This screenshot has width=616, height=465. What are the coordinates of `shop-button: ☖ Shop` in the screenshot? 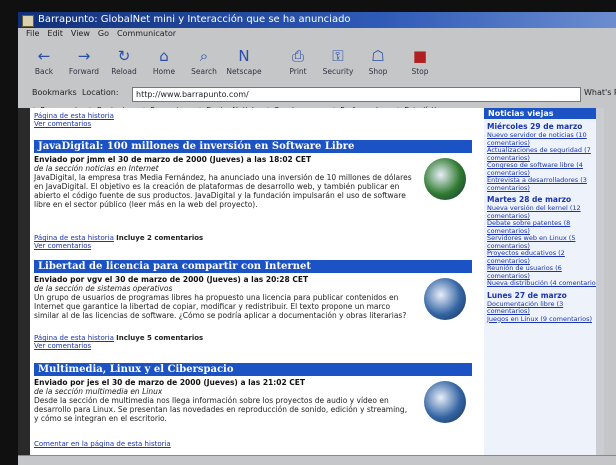 It's located at (378, 62).